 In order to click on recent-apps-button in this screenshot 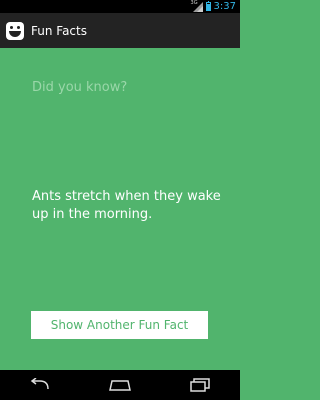, I will do `click(200, 385)`.